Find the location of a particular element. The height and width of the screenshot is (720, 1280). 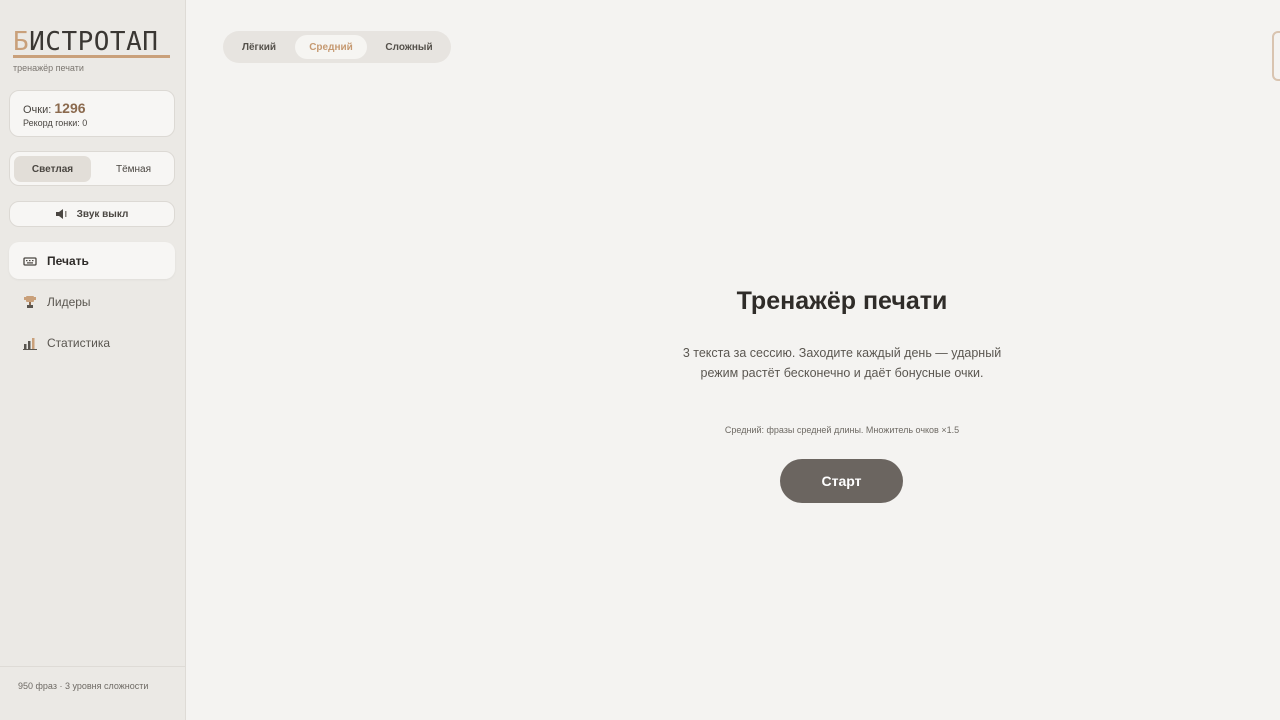

difficulty-hard-button: Сложный is located at coordinates (409, 47).